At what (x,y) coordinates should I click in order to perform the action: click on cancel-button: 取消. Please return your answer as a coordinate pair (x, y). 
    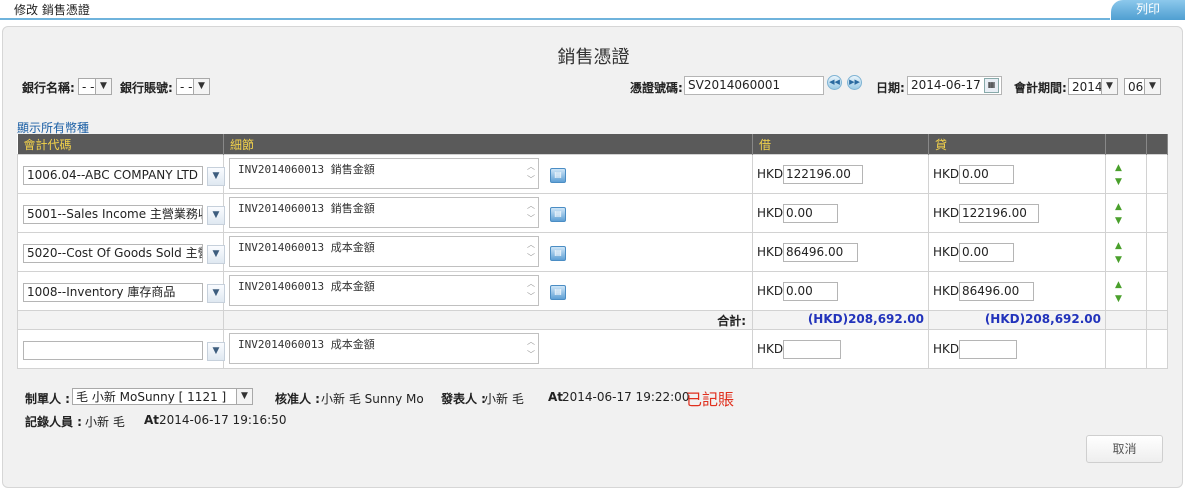
    Looking at the image, I should click on (1124, 449).